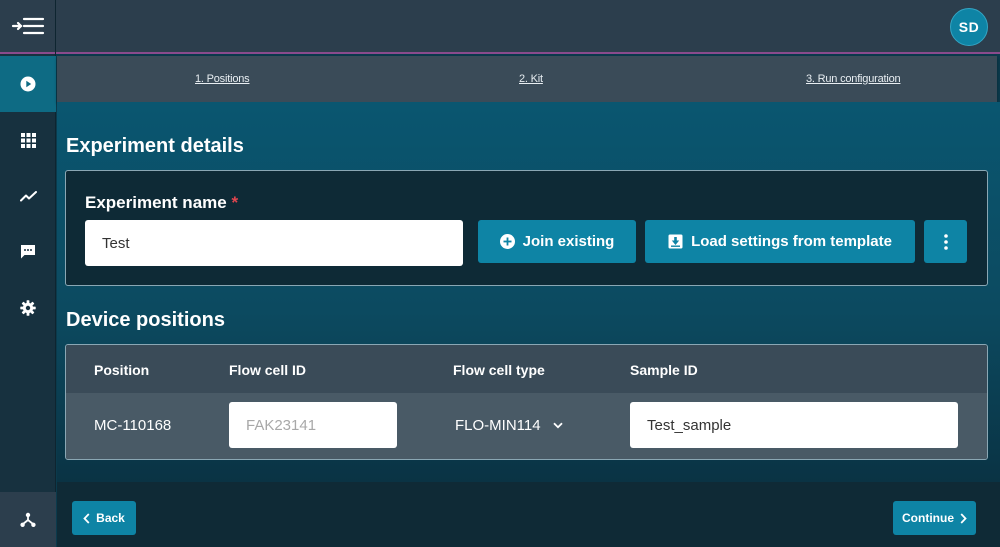  Describe the element at coordinates (969, 27) in the screenshot. I see `user-avatar: SD` at that location.